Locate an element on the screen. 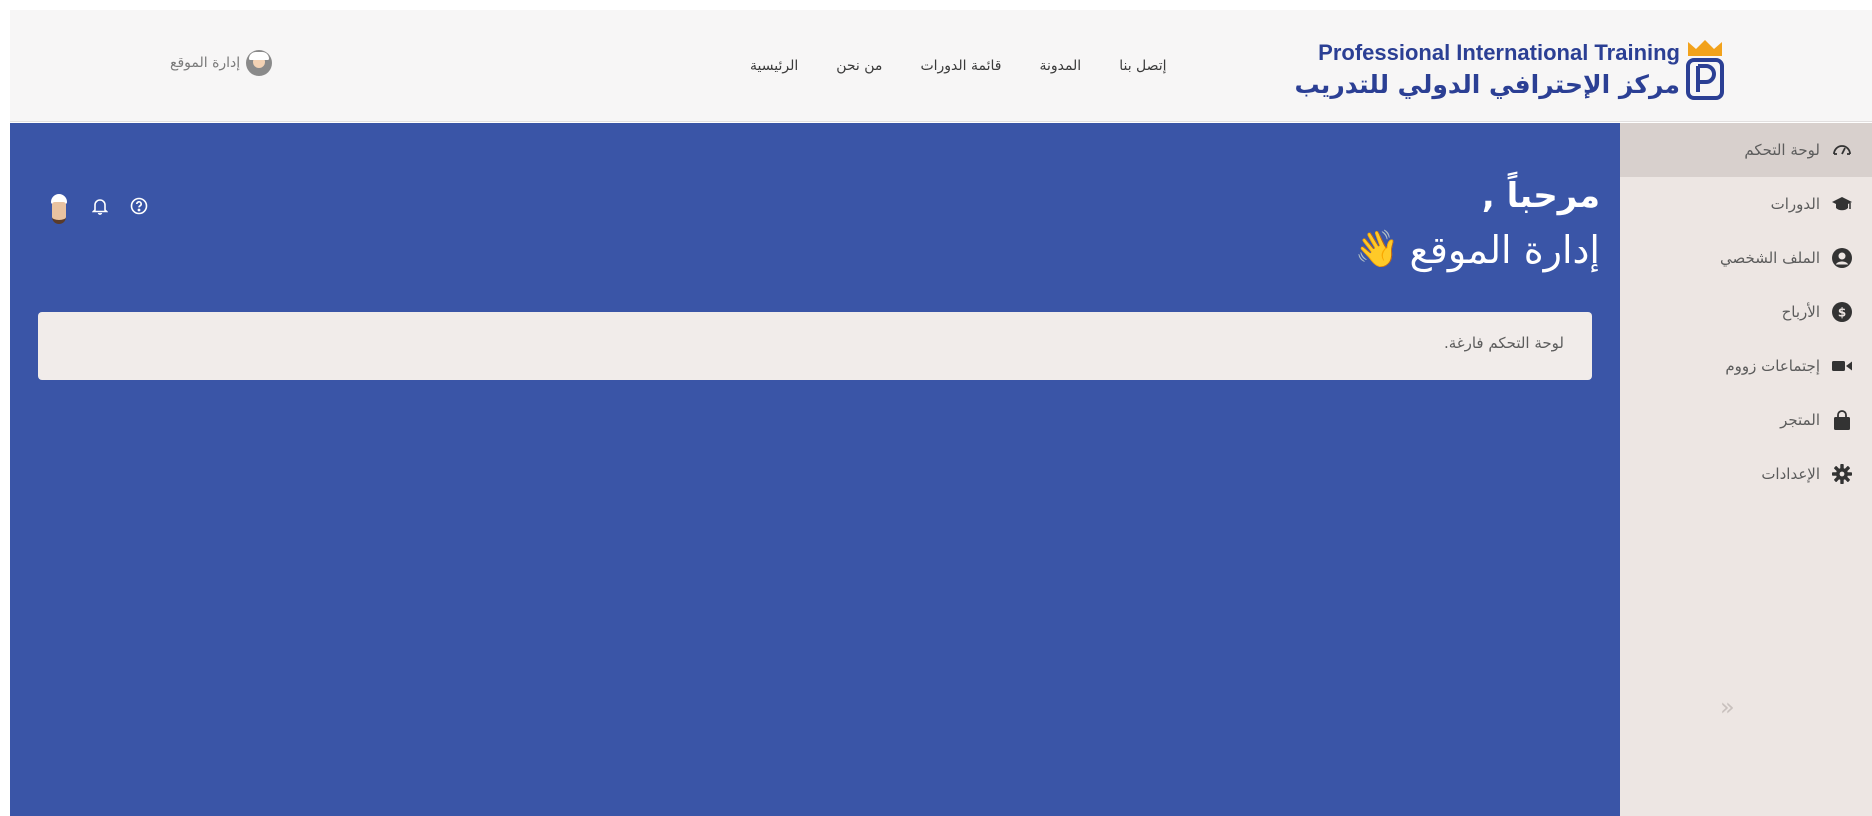 This screenshot has height=816, width=1872. sidebar-item-courses: الدورات is located at coordinates (1746, 204).